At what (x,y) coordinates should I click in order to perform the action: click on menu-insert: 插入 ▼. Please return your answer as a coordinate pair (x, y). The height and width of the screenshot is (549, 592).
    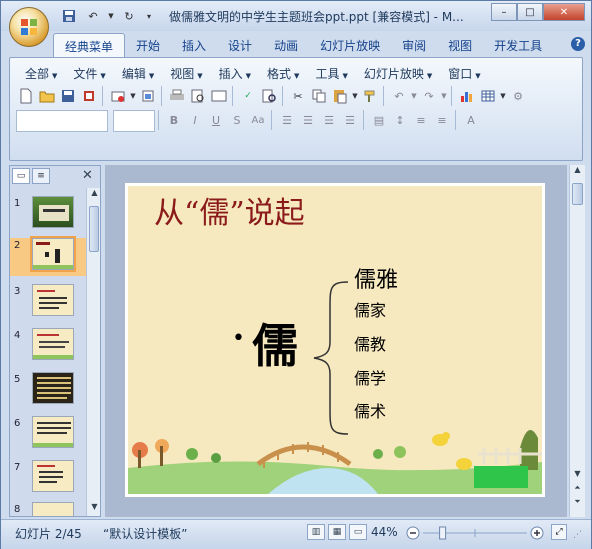
    Looking at the image, I should click on (235, 73).